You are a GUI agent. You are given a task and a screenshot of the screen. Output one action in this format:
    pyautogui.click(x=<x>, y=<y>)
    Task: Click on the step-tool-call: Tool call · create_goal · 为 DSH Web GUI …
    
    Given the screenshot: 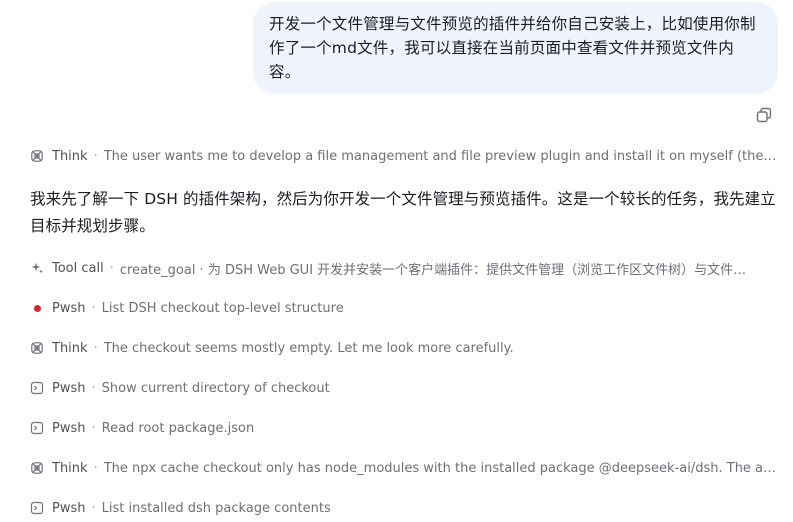 What is the action you would take?
    pyautogui.click(x=405, y=268)
    